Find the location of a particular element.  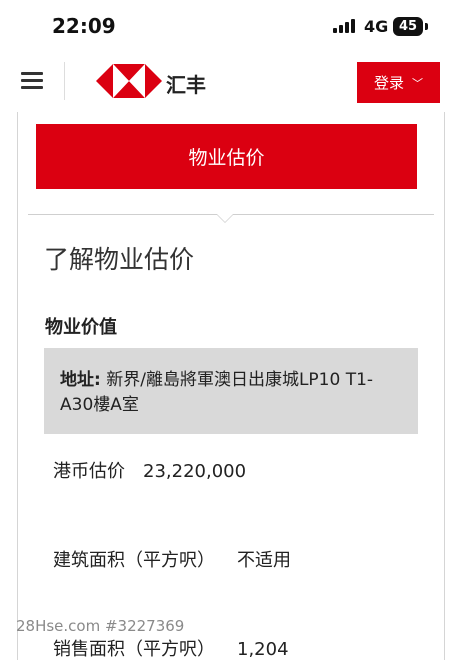

gross-area-row: 建筑面积（平方呎） 不适用 is located at coordinates (172, 559).